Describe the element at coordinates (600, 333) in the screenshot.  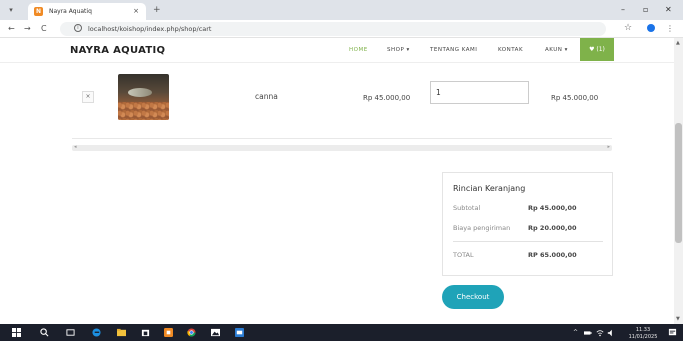
I see `network-icon` at that location.